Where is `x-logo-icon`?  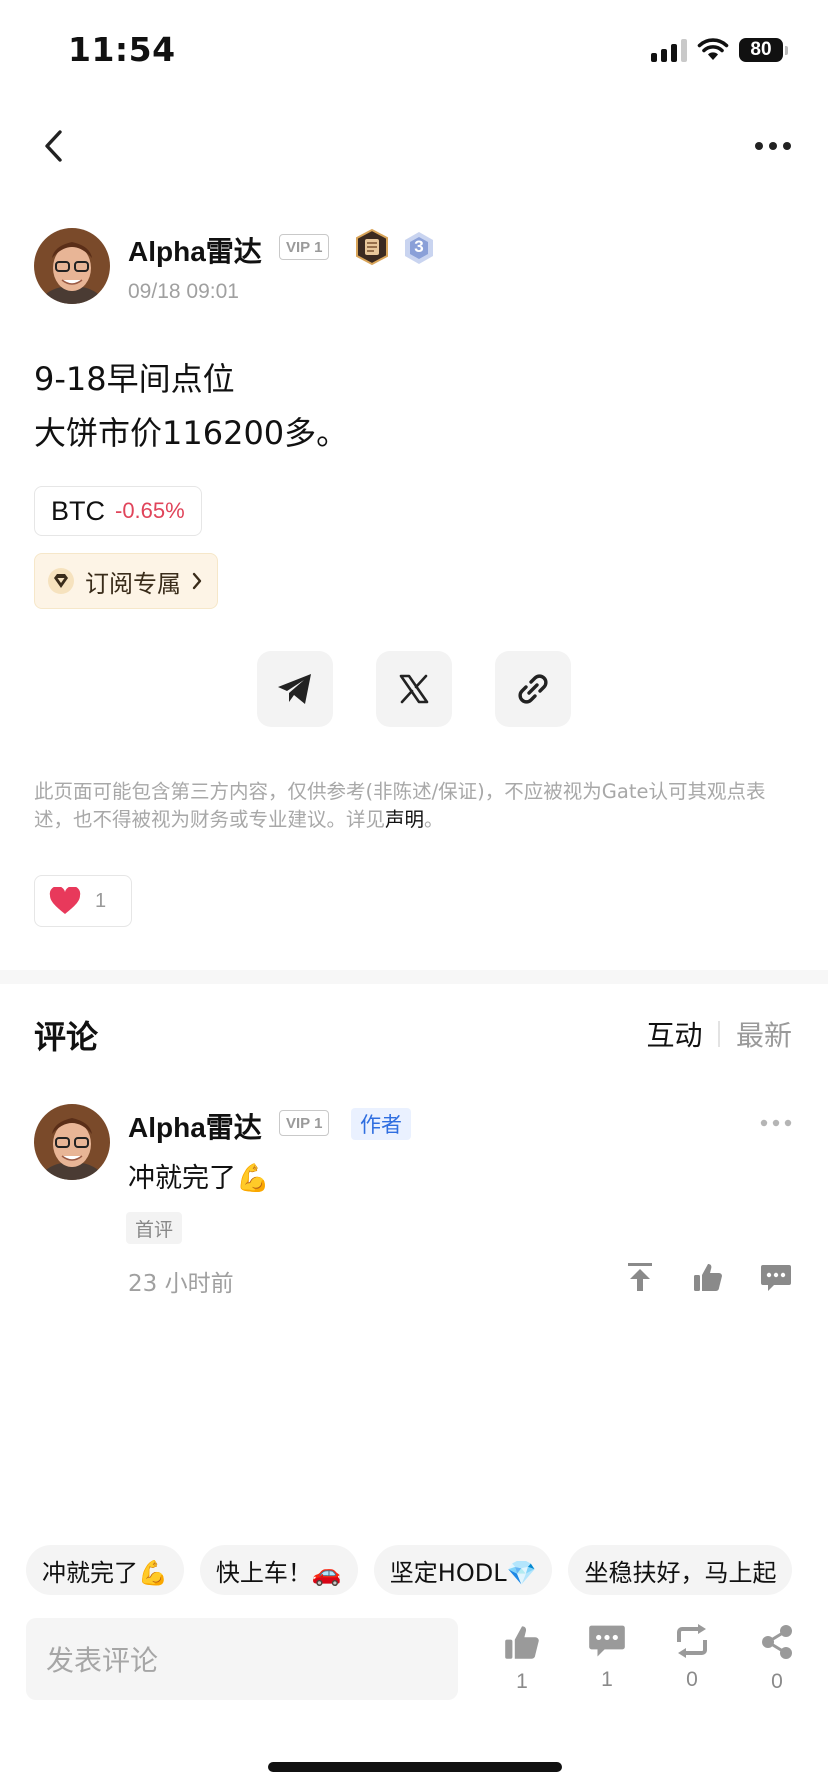
x-logo-icon is located at coordinates (414, 689).